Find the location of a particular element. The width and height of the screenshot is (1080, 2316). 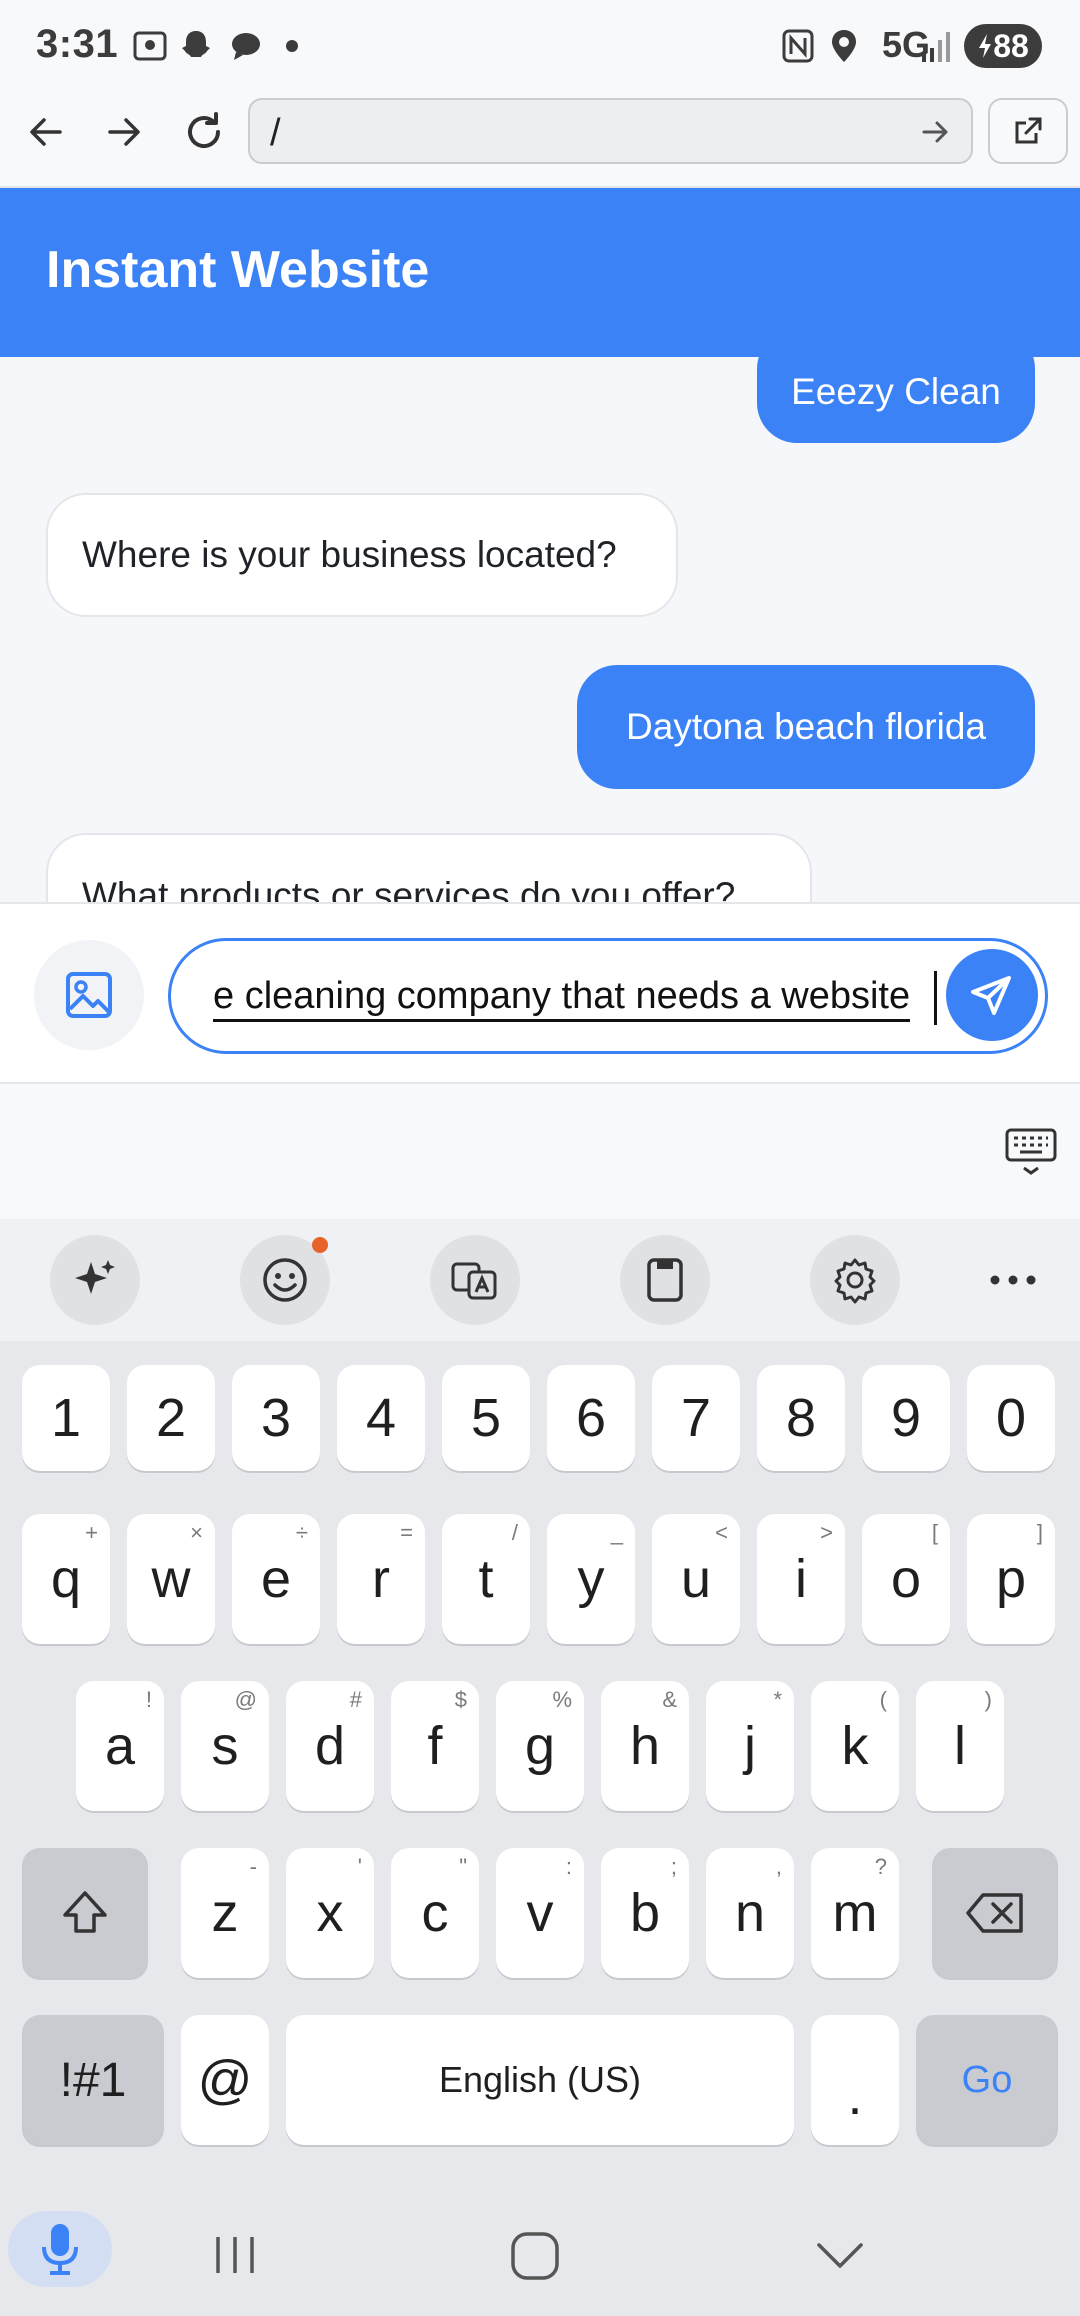

keyboard-handle-area is located at coordinates (540, 1151).